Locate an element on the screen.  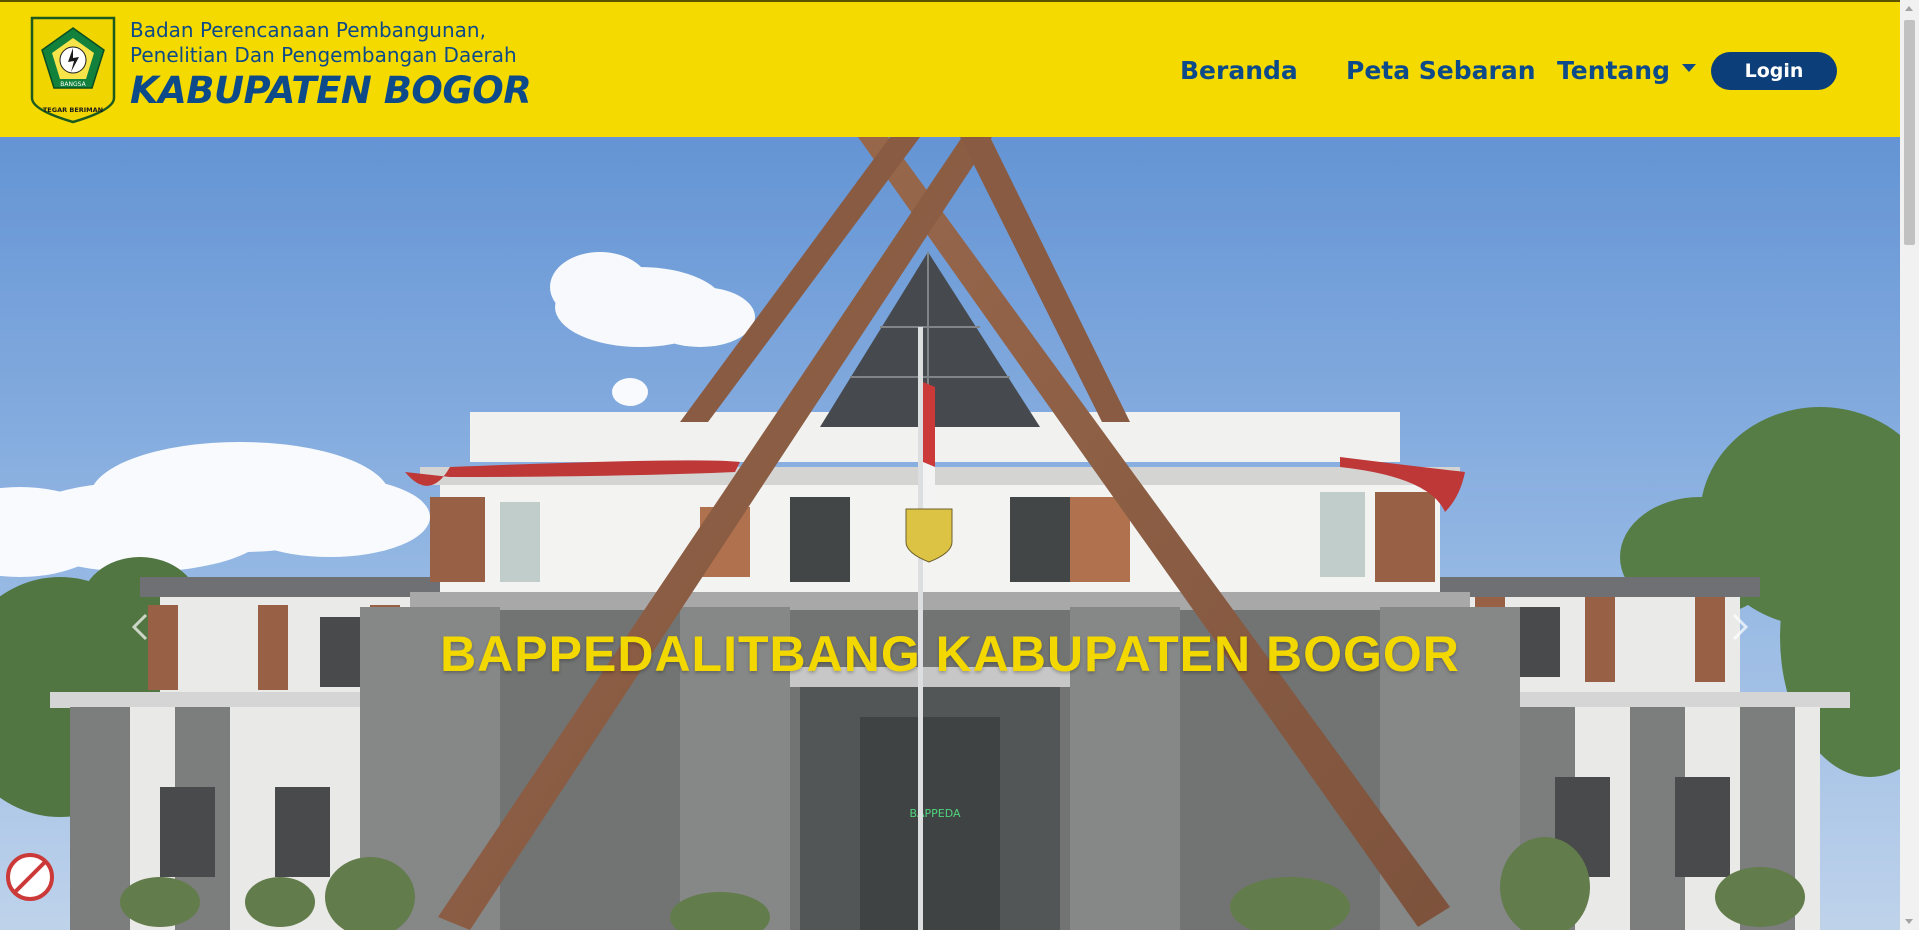
login-button: Login is located at coordinates (1774, 71).